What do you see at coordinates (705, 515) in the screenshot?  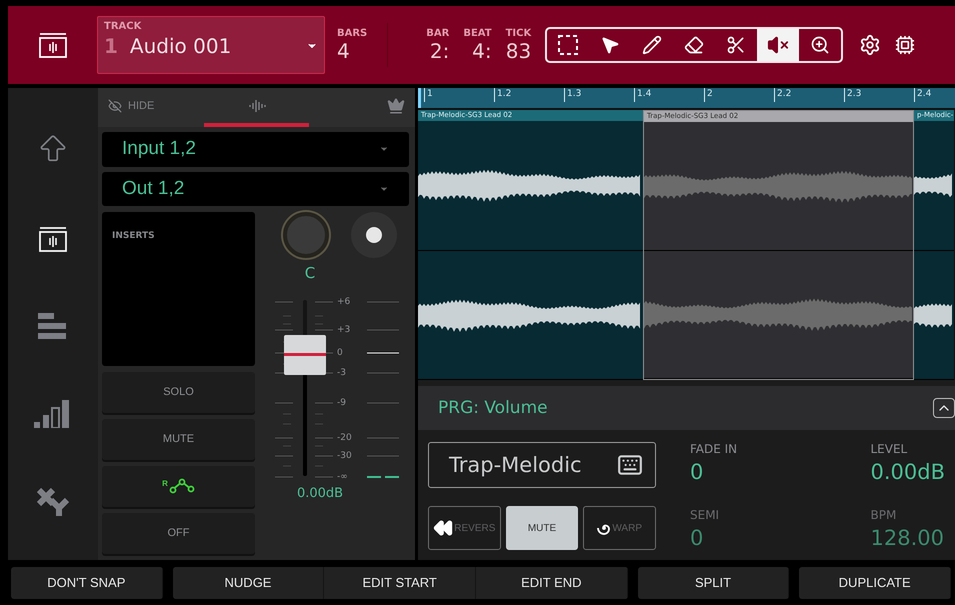 I see `param-label: SEMI` at bounding box center [705, 515].